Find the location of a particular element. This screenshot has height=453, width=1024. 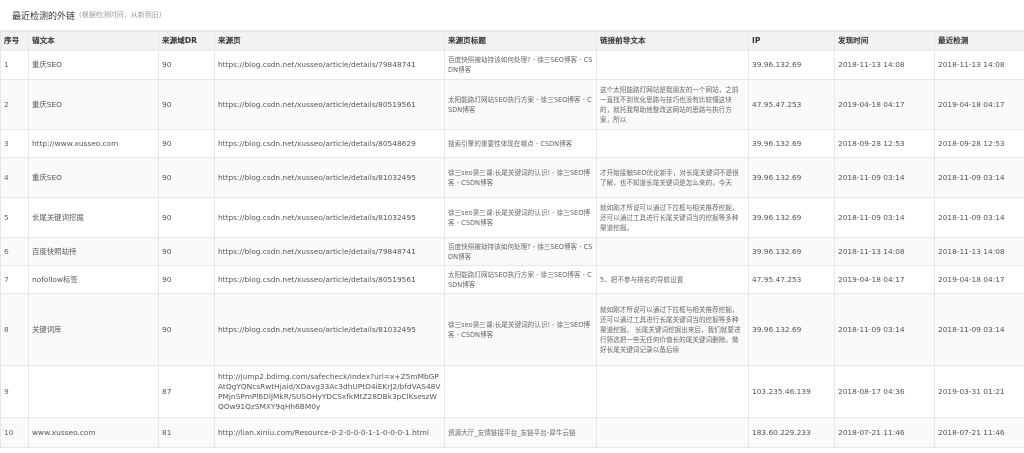

cell-ip: 103.235.46.139 is located at coordinates (791, 391).